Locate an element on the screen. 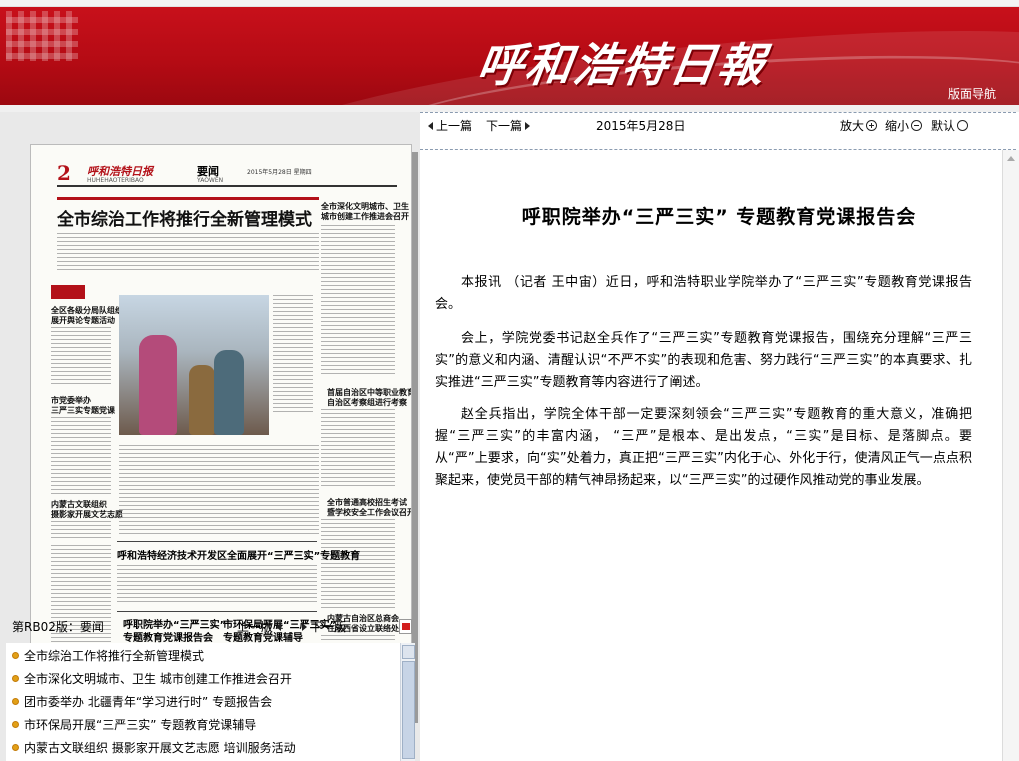 The image size is (1019, 761). paper-left-head: 展开舆论专题活动 is located at coordinates (83, 320).